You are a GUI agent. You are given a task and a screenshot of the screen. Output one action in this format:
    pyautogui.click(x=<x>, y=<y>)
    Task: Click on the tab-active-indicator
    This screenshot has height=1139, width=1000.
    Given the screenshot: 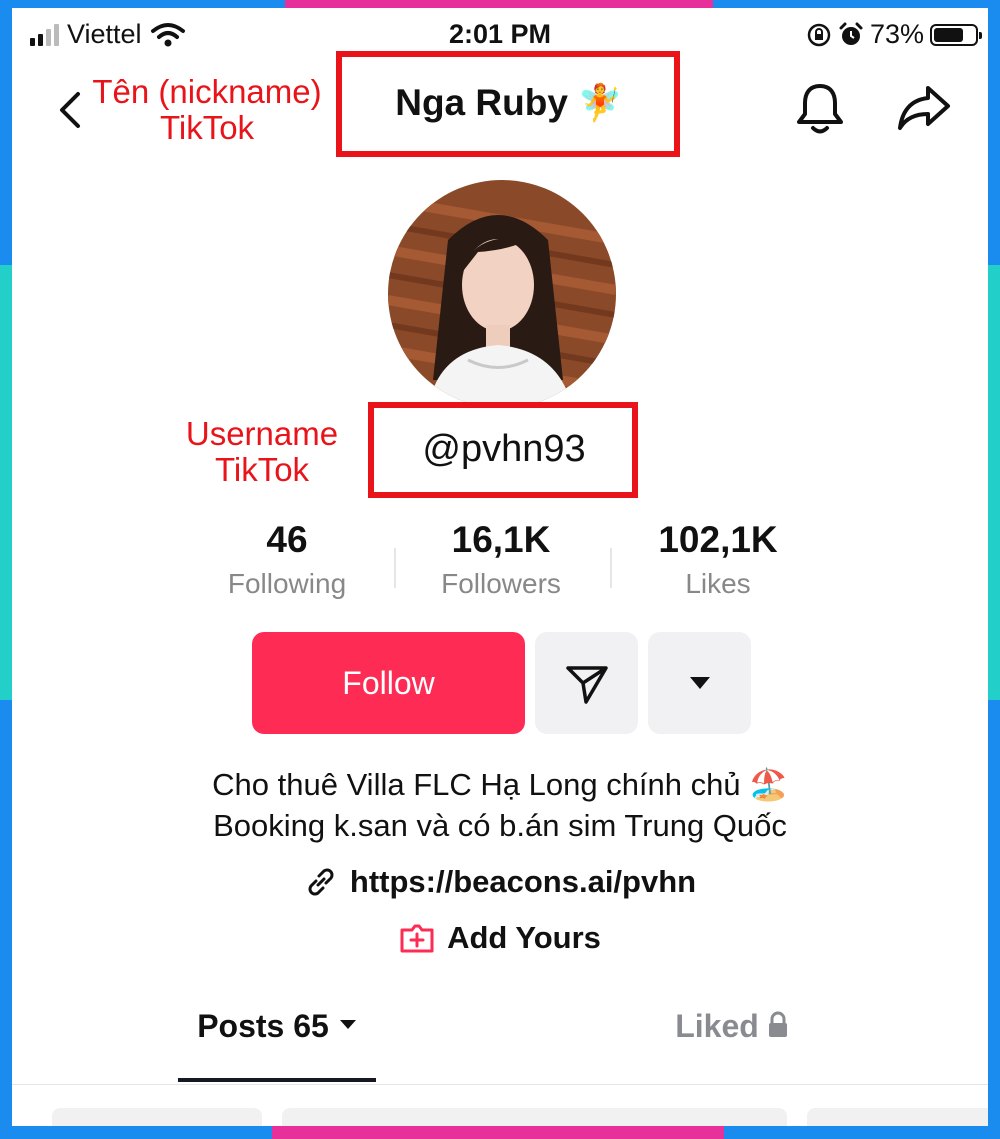 What is the action you would take?
    pyautogui.click(x=277, y=1080)
    